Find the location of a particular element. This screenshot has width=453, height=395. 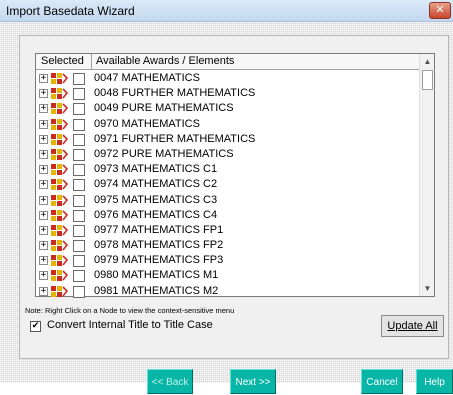

award-label: 0975 MATHEMATICS C3 is located at coordinates (156, 199).